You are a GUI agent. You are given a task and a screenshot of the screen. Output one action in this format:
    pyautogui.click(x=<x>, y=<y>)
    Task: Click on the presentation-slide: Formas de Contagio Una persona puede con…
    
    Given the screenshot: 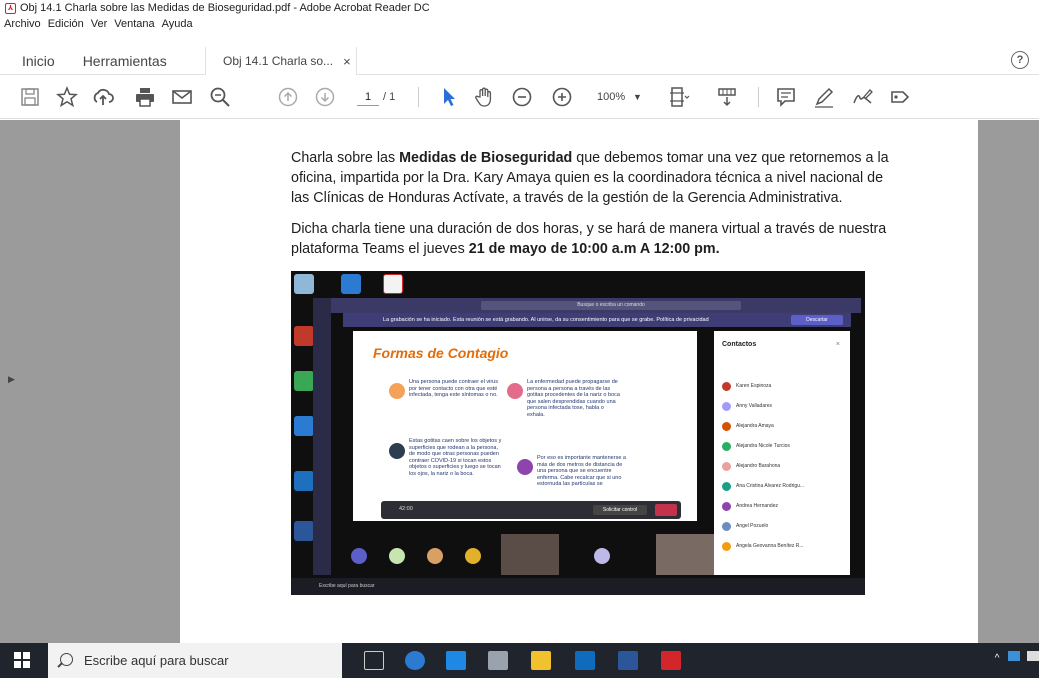 What is the action you would take?
    pyautogui.click(x=525, y=426)
    